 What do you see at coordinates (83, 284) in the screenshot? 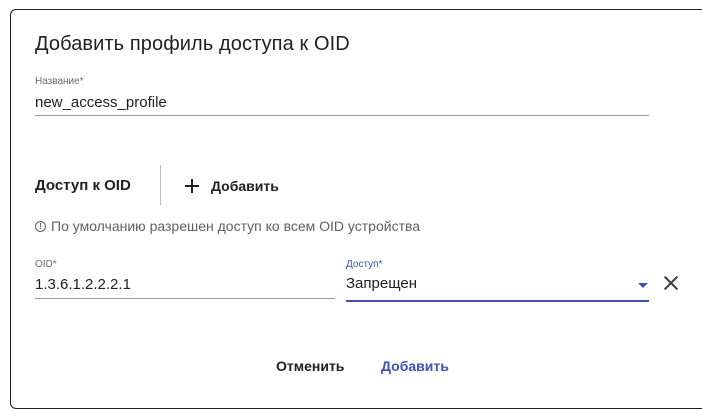
I see `oid-field-input: 1.3.6.1.2.2.2.1` at bounding box center [83, 284].